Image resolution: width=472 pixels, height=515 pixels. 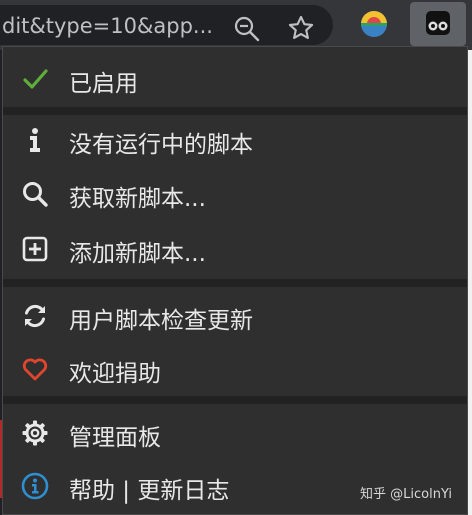 What do you see at coordinates (161, 321) in the screenshot?
I see `menu-item-label: 用户脚本检查更新` at bounding box center [161, 321].